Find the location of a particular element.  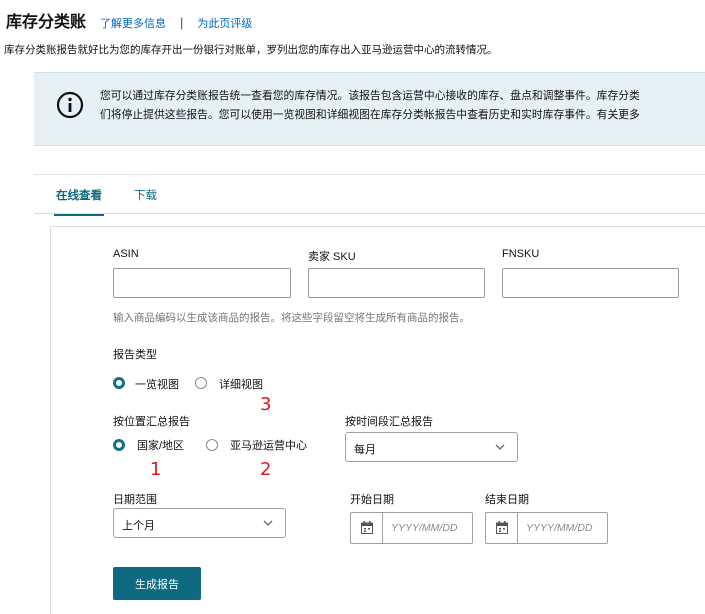

location-country-radio is located at coordinates (119, 445).